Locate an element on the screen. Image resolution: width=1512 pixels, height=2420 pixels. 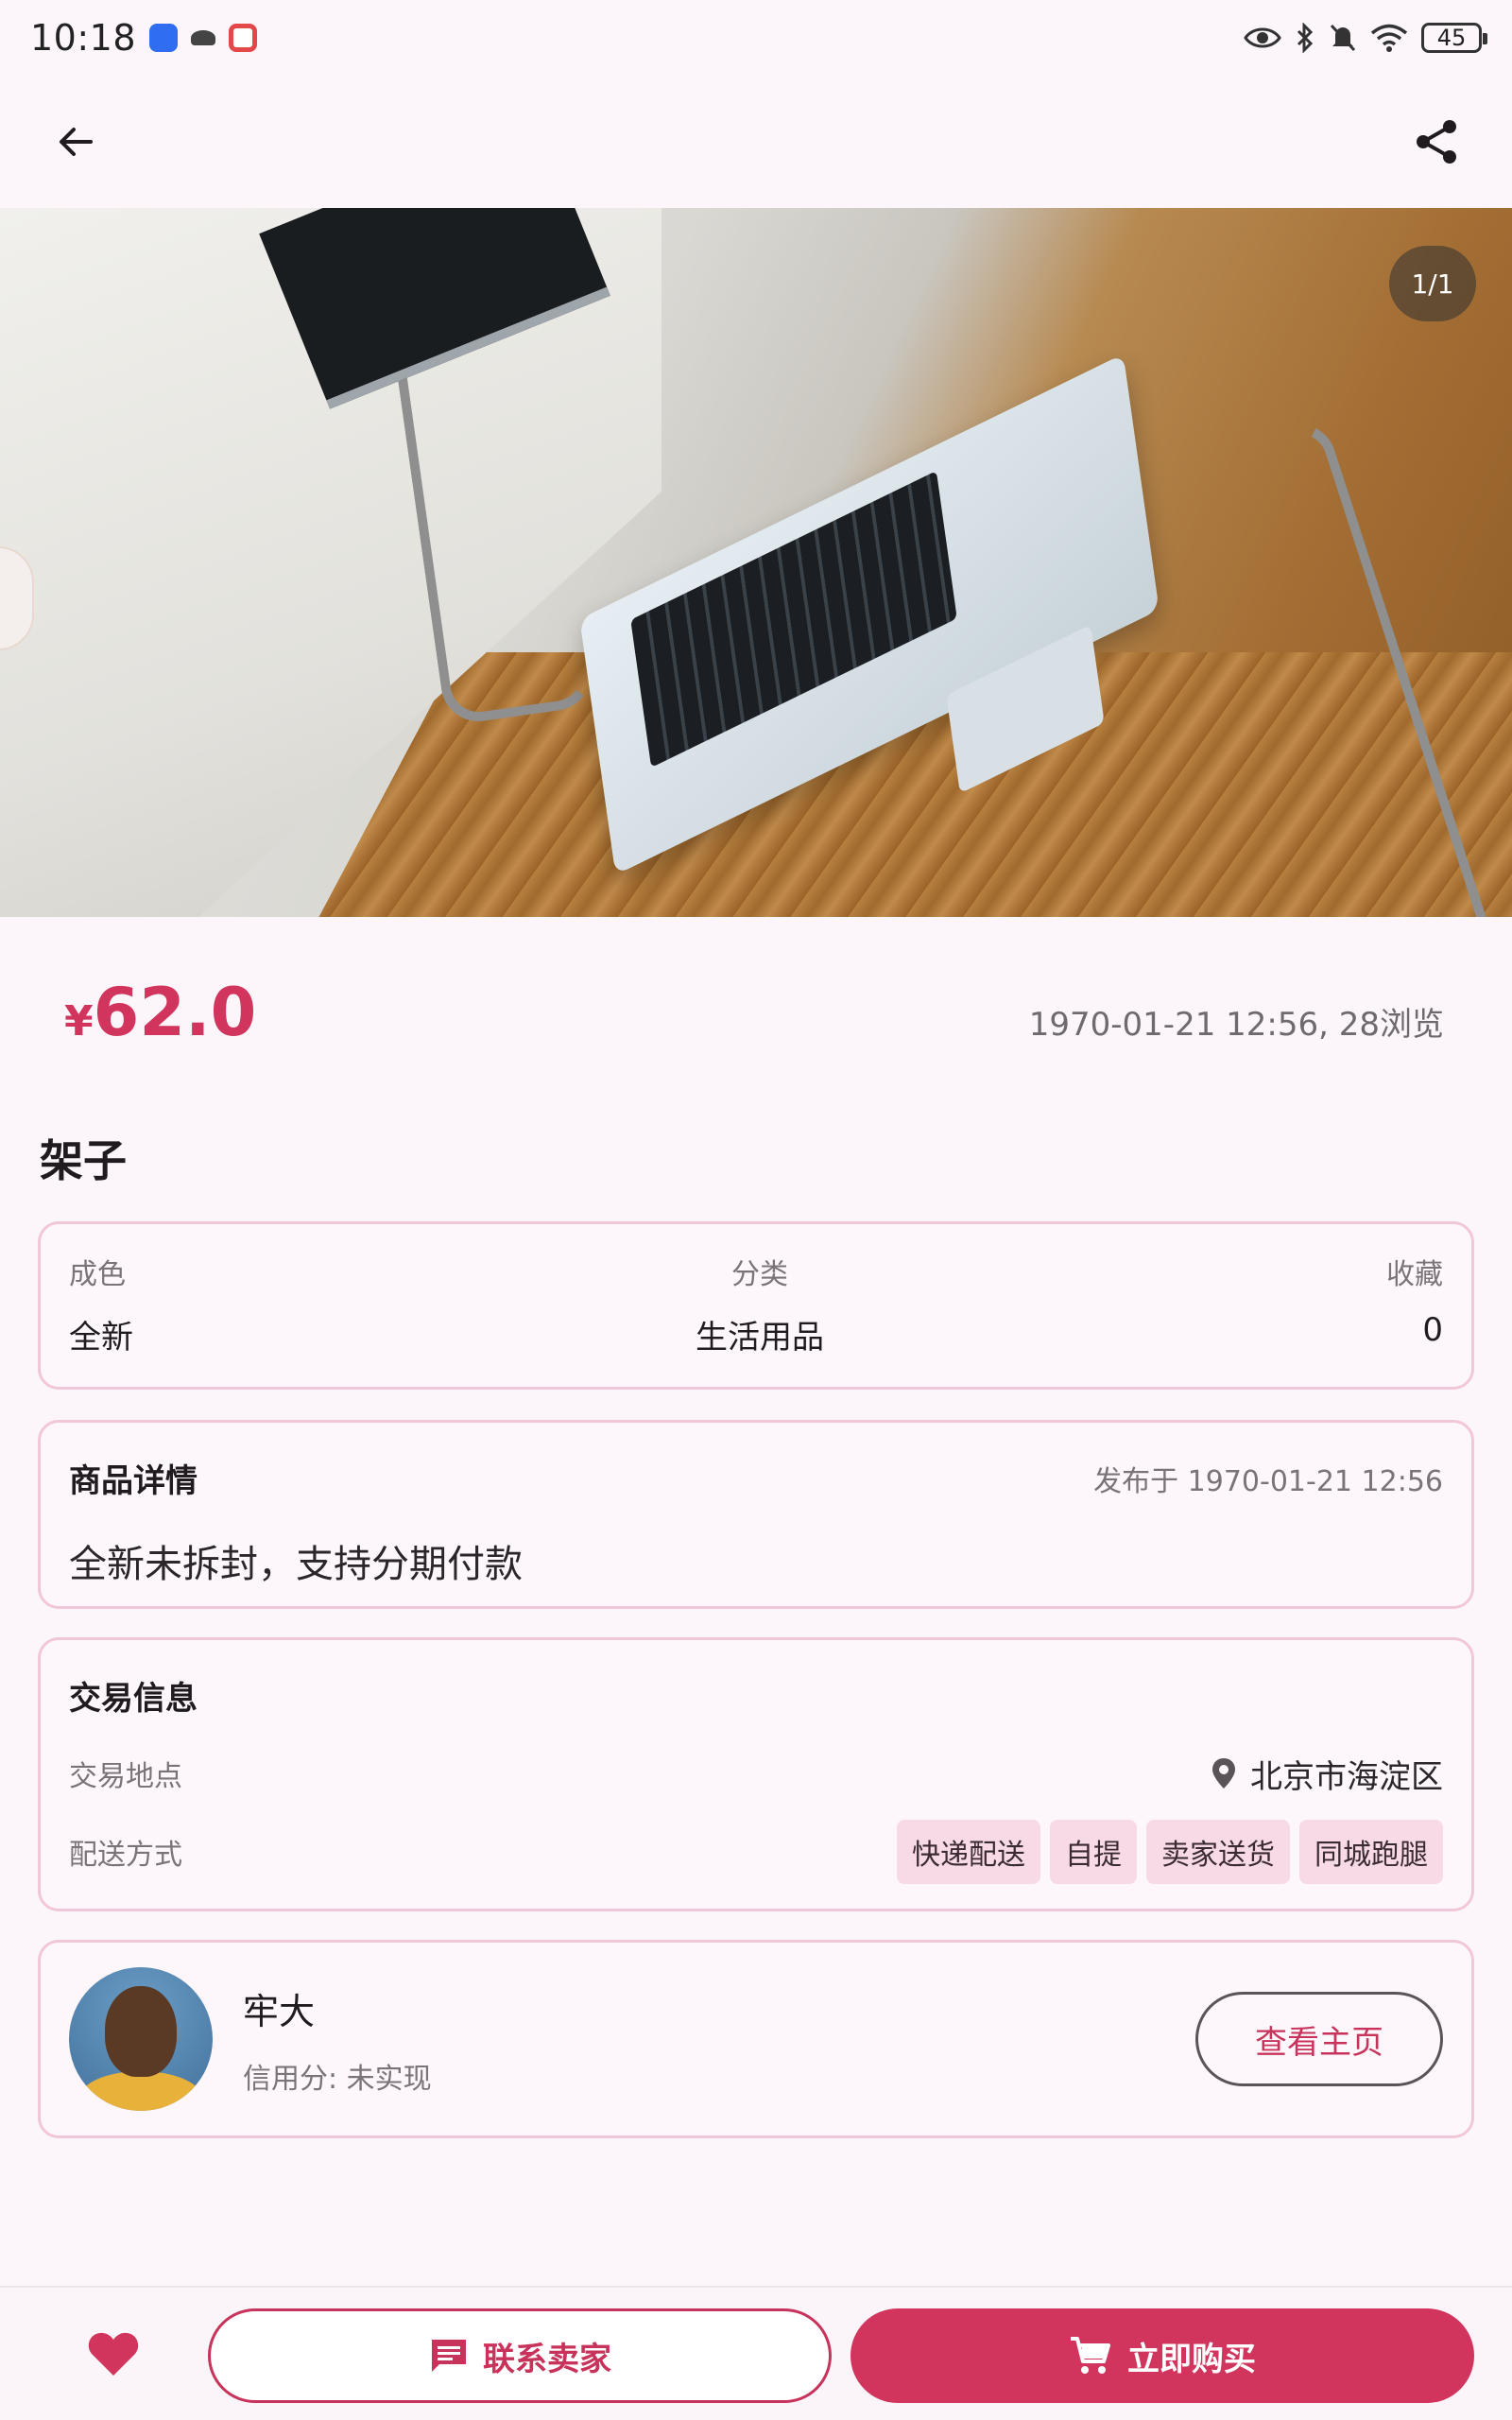
location-text: 北京市海淀区 is located at coordinates (1346, 1776).